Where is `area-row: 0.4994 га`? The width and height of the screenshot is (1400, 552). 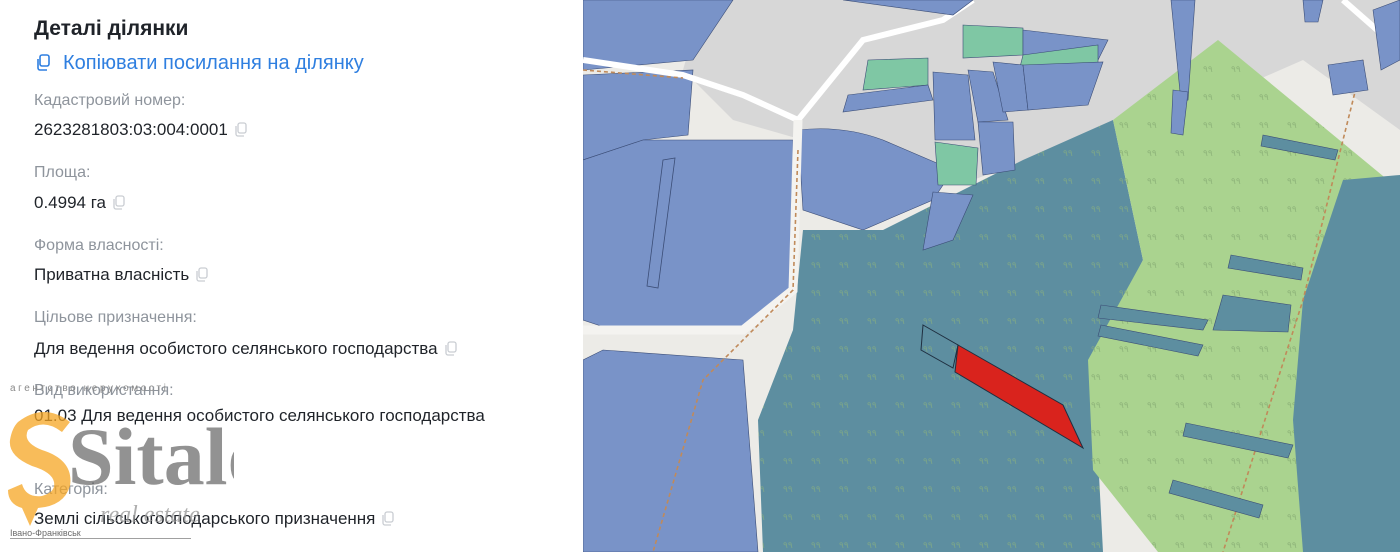
area-row: 0.4994 га is located at coordinates (80, 203).